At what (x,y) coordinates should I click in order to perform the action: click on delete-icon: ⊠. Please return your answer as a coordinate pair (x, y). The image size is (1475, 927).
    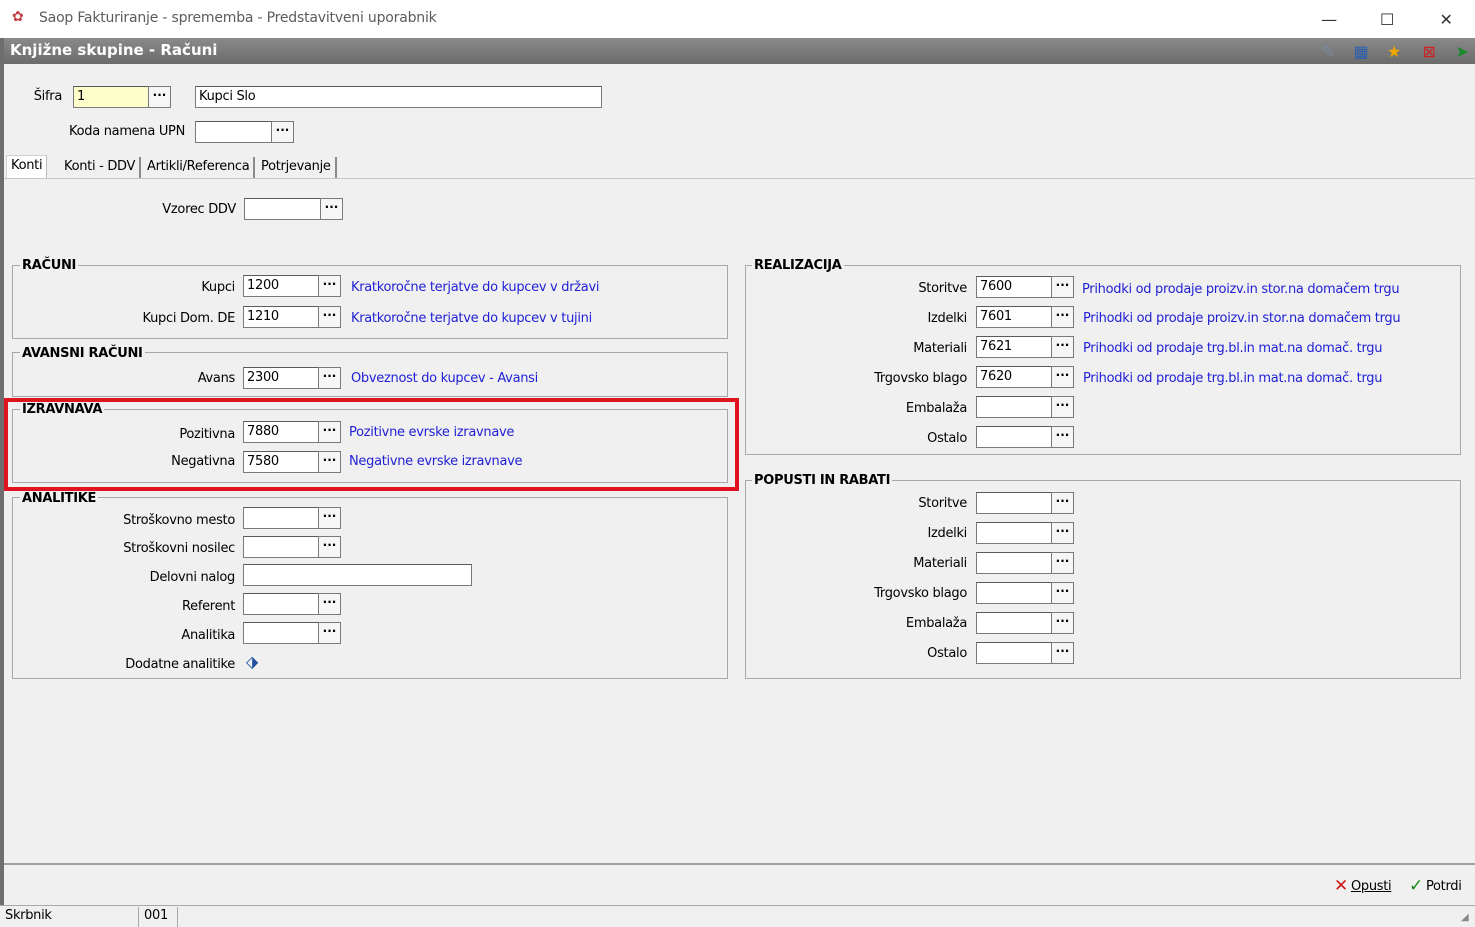
    Looking at the image, I should click on (1429, 51).